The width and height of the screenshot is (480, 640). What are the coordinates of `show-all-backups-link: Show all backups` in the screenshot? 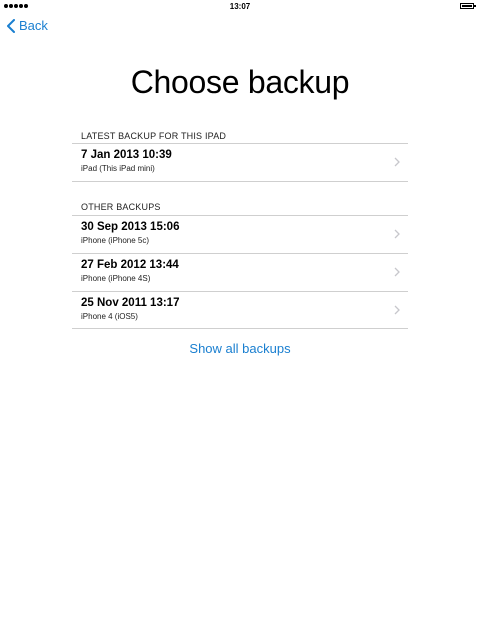 It's located at (240, 348).